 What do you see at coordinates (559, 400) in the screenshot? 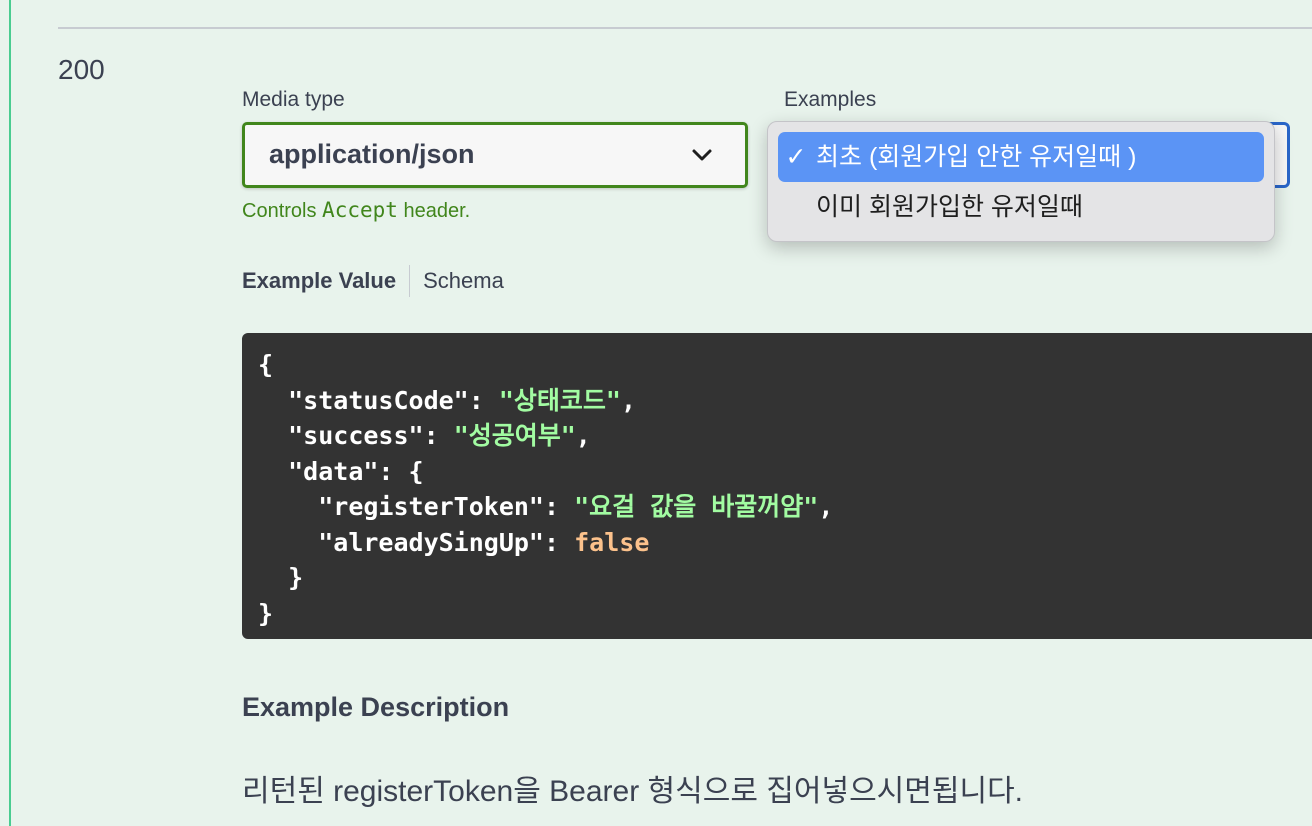
I see `code-status-value: "상태코드"` at bounding box center [559, 400].